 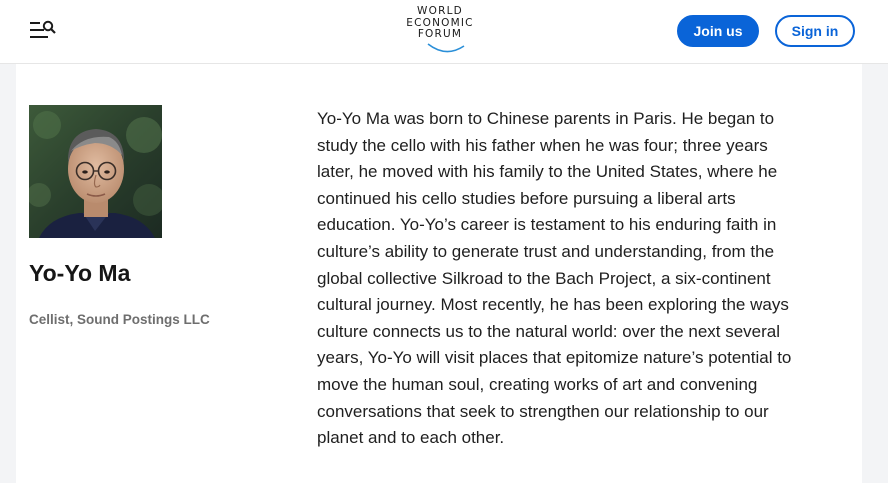 I want to click on left-gutter, so click(x=8, y=273).